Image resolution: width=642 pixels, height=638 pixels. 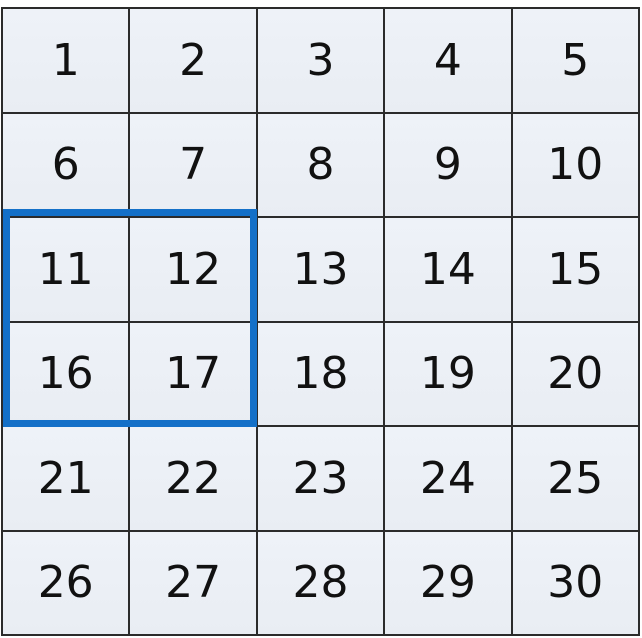 What do you see at coordinates (321, 270) in the screenshot?
I see `grid-cell: 13` at bounding box center [321, 270].